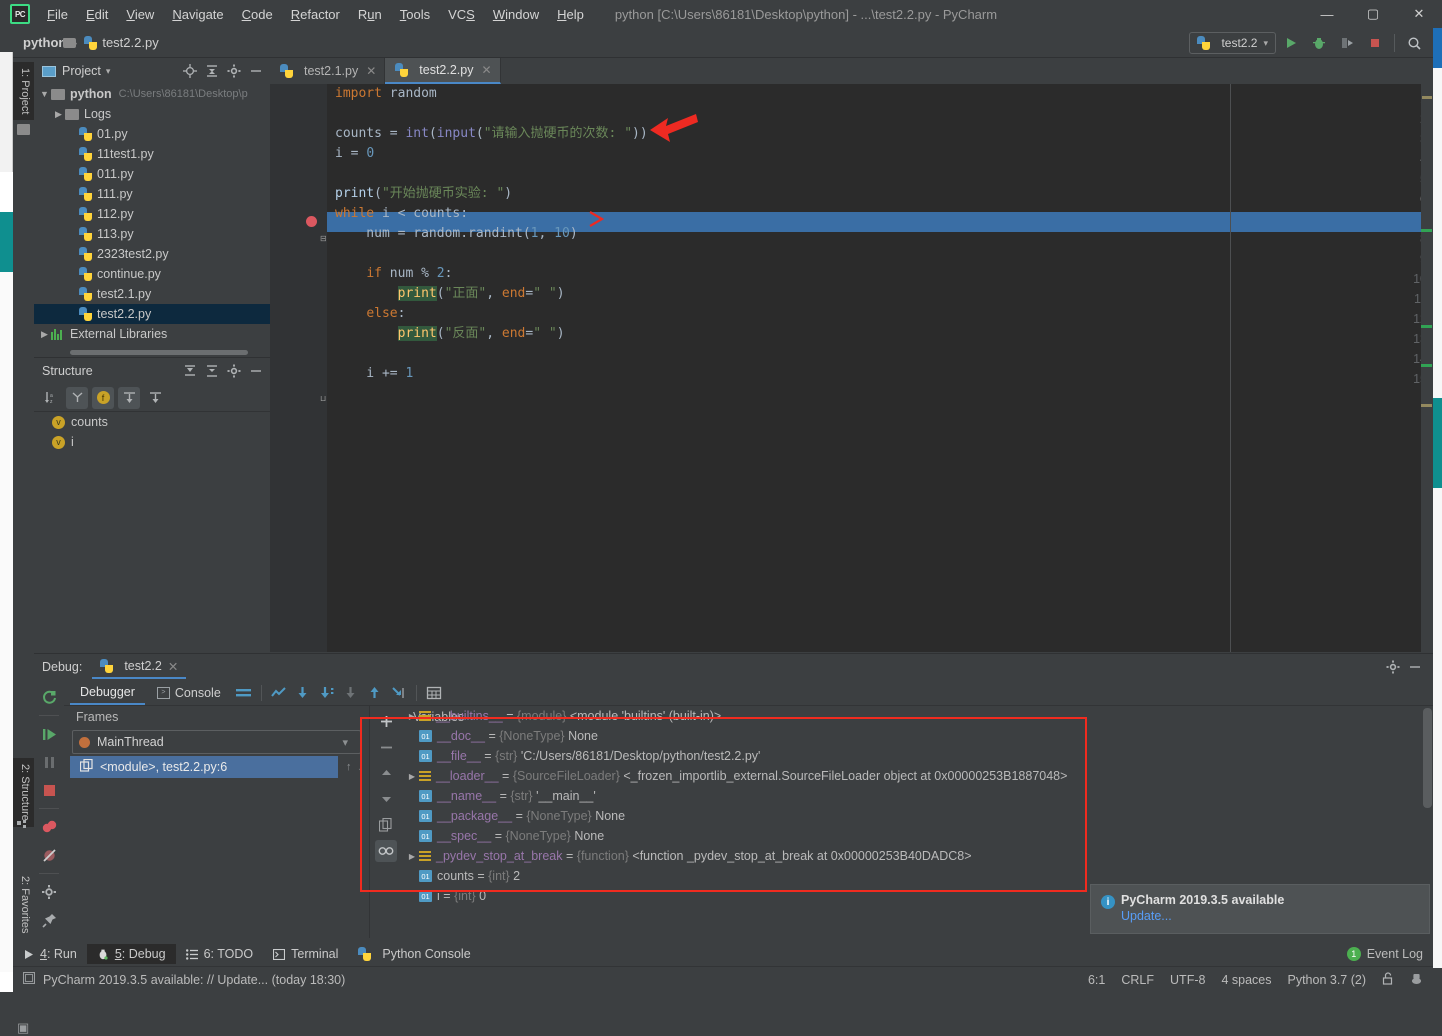 Image resolution: width=1442 pixels, height=1036 pixels. What do you see at coordinates (44, 334) in the screenshot?
I see `tree-expander: ▶` at bounding box center [44, 334].